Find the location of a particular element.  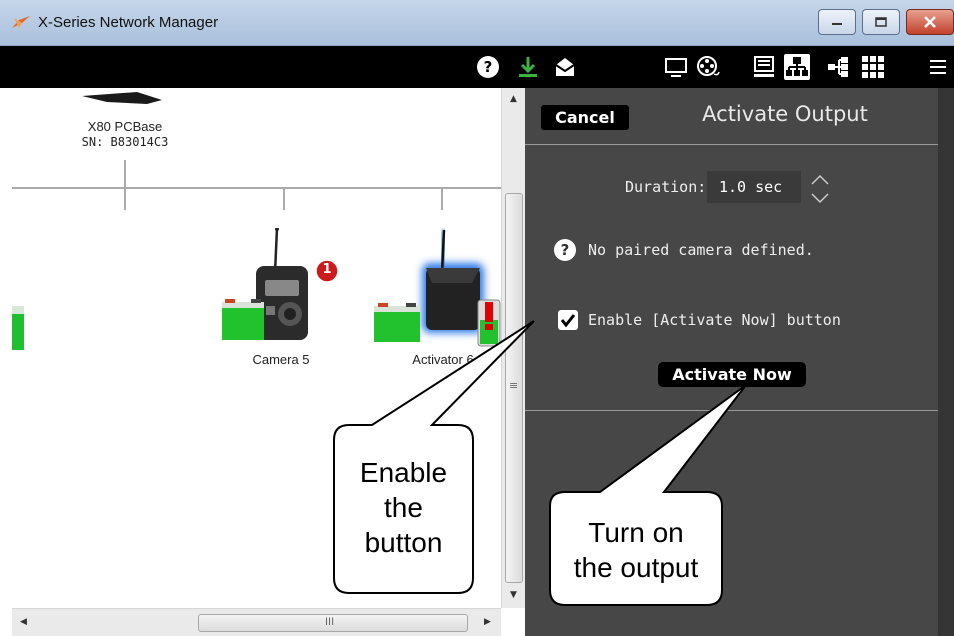

horizontal-grip-icon: III is located at coordinates (330, 622).